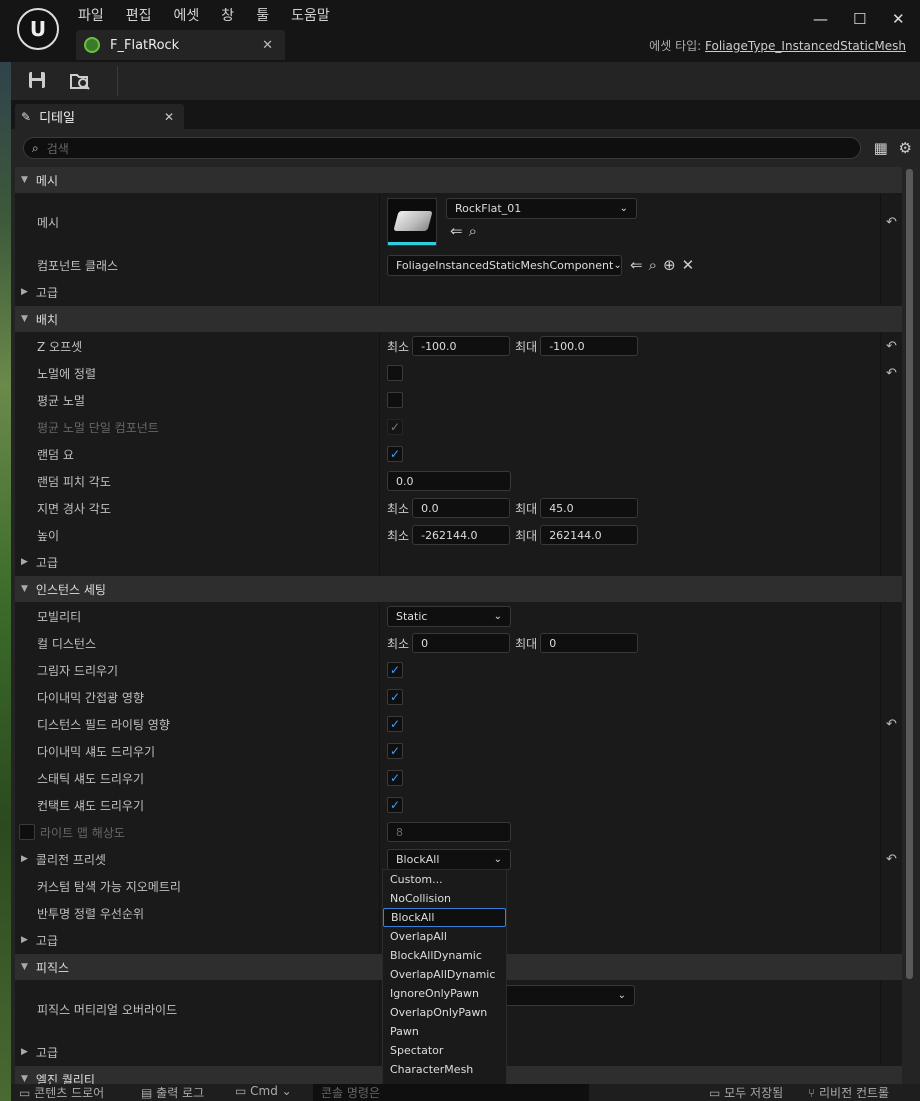 The height and width of the screenshot is (1101, 920). I want to click on dropdown-option: OverlapAllDynamic, so click(444, 974).